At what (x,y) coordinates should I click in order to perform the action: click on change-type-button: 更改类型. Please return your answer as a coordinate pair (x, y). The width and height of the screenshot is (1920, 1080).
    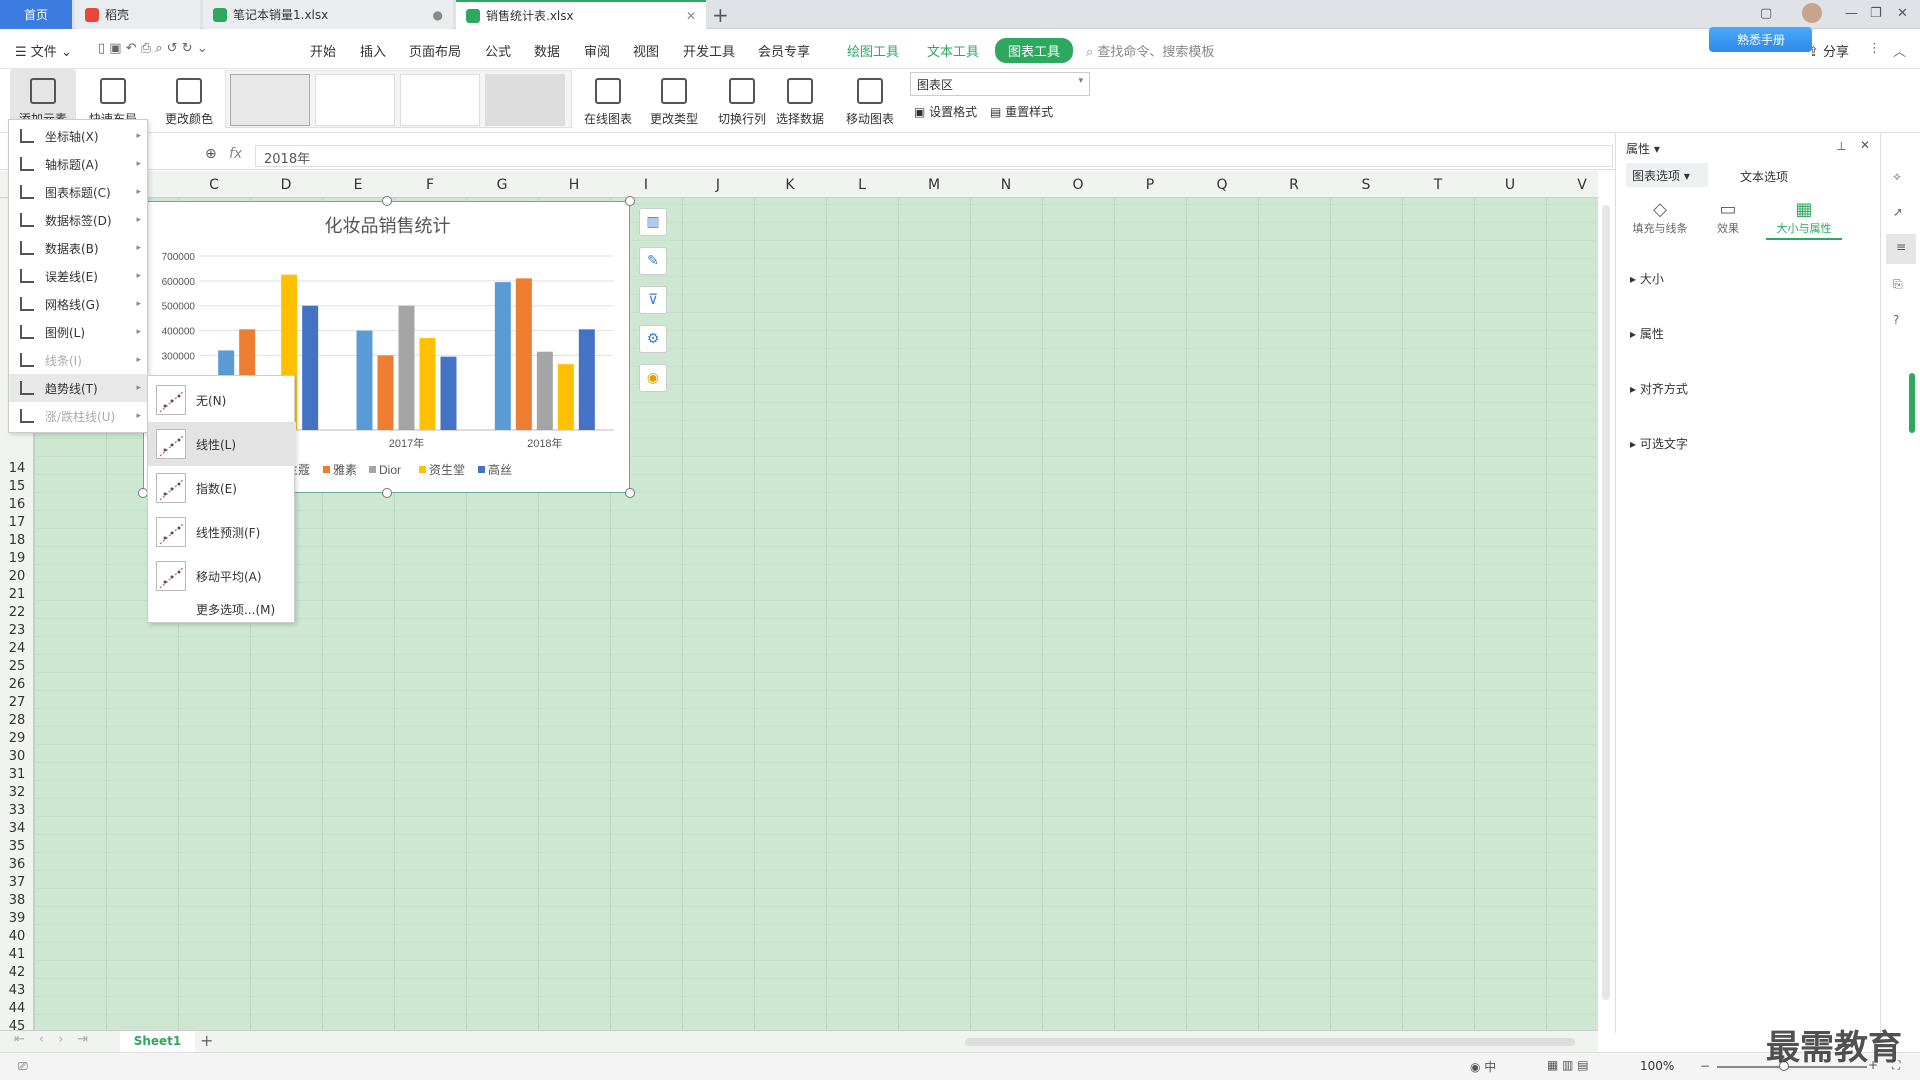
    Looking at the image, I should click on (674, 99).